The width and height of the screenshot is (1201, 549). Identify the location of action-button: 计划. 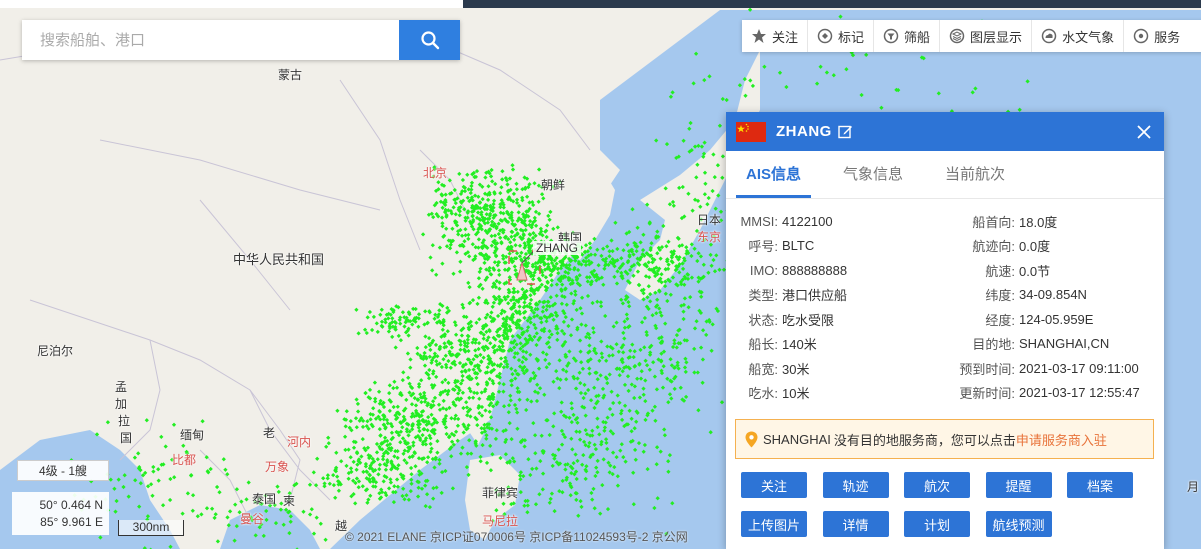
(937, 524).